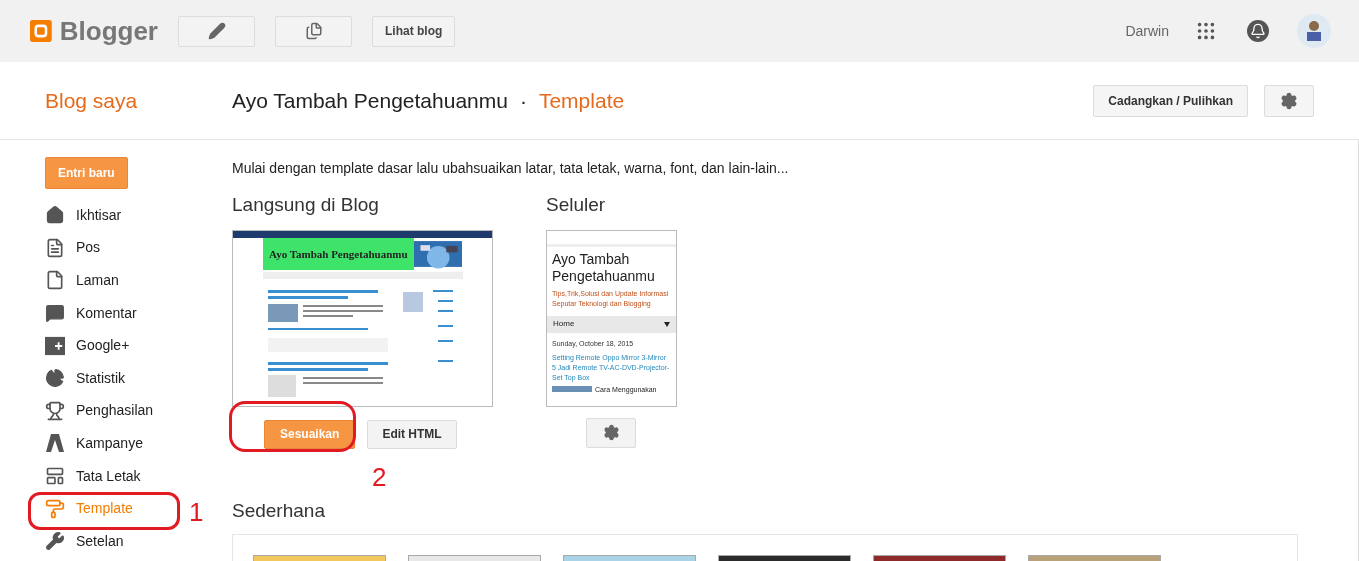 The width and height of the screenshot is (1359, 561). I want to click on pencil-icon, so click(216, 31).